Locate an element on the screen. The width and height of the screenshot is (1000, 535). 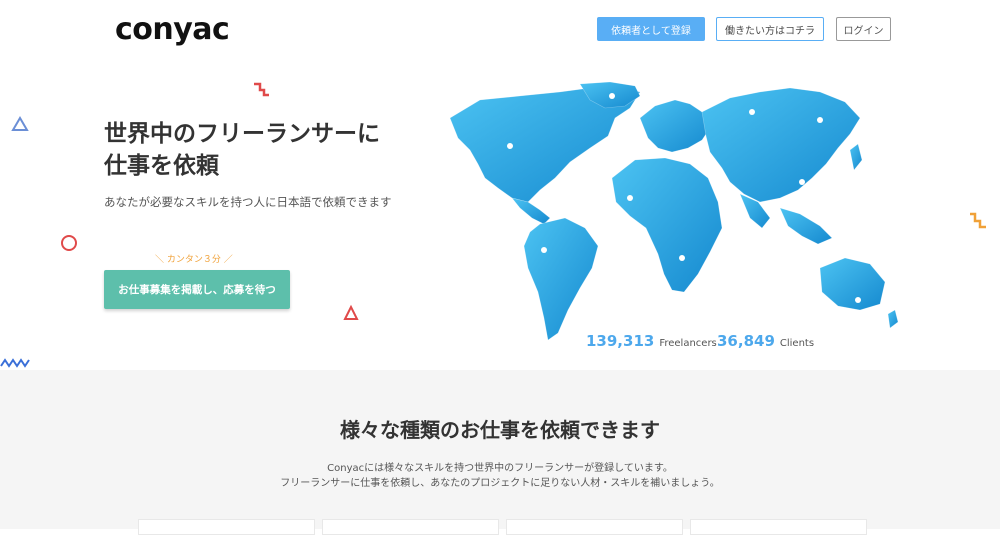
triangle-deco-icon is located at coordinates (20, 123).